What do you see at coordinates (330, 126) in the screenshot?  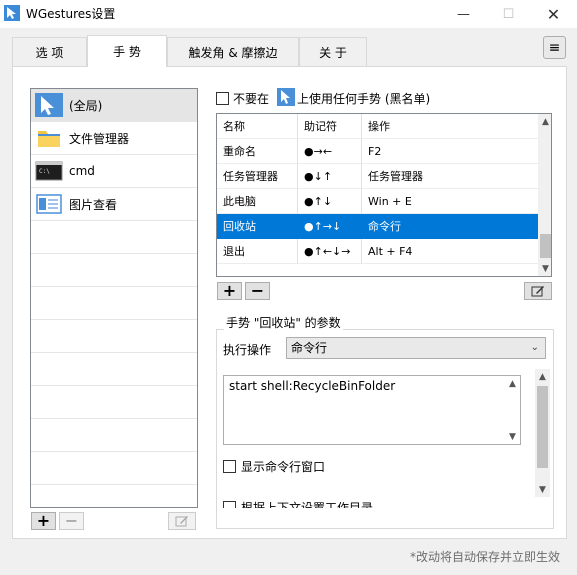 I see `column-header-symbol: 助记符` at bounding box center [330, 126].